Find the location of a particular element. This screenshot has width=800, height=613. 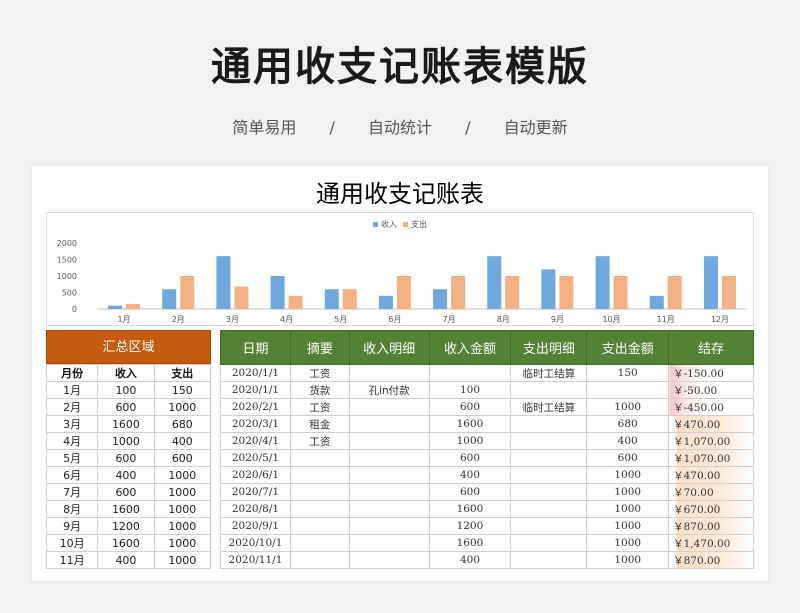

table-cell: 2020/8/1 is located at coordinates (255, 509).